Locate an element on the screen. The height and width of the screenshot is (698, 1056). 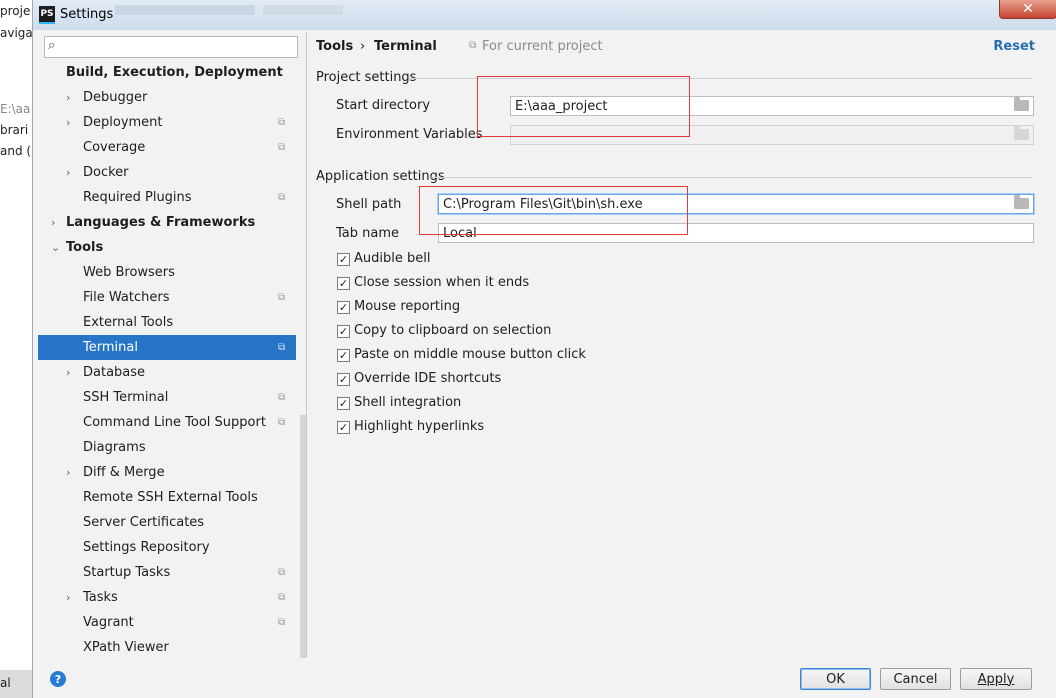
tree-item: Build, Execution, Deployment is located at coordinates (167, 72).